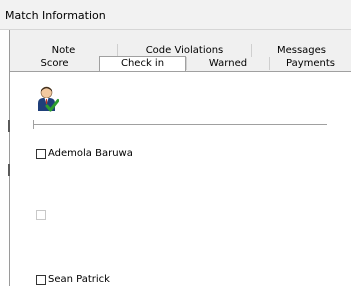 The image size is (351, 286). Describe the element at coordinates (48, 99) in the screenshot. I see `user-check-icon` at that location.